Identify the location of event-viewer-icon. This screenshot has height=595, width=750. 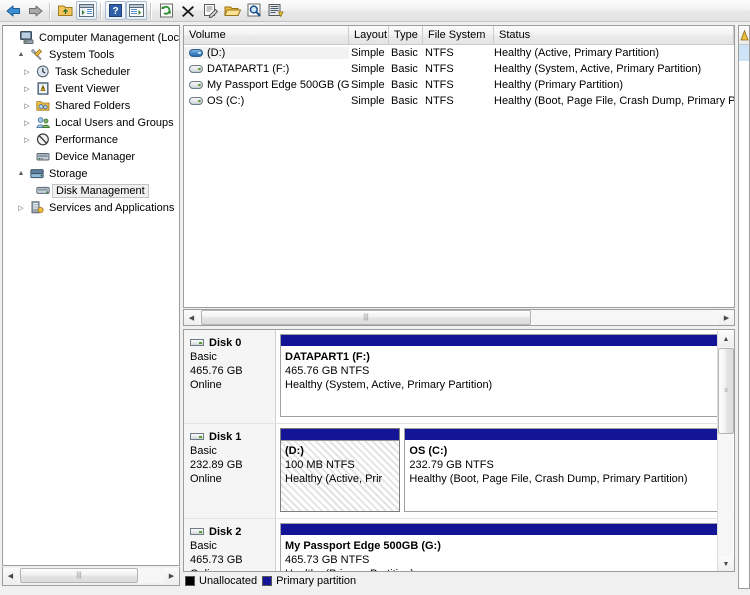
(43, 89).